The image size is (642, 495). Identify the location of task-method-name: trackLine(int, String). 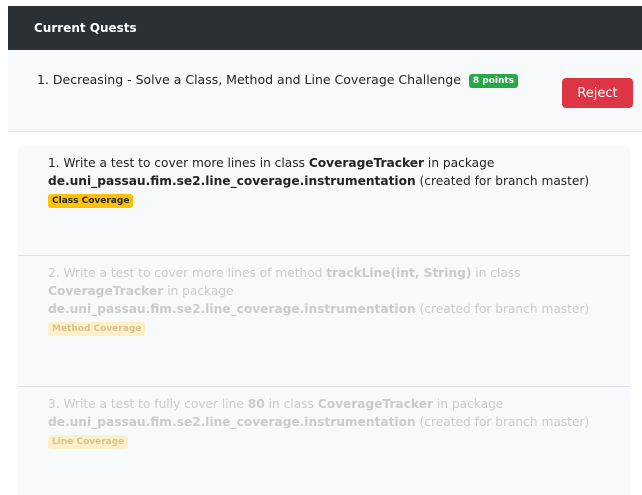
(399, 273).